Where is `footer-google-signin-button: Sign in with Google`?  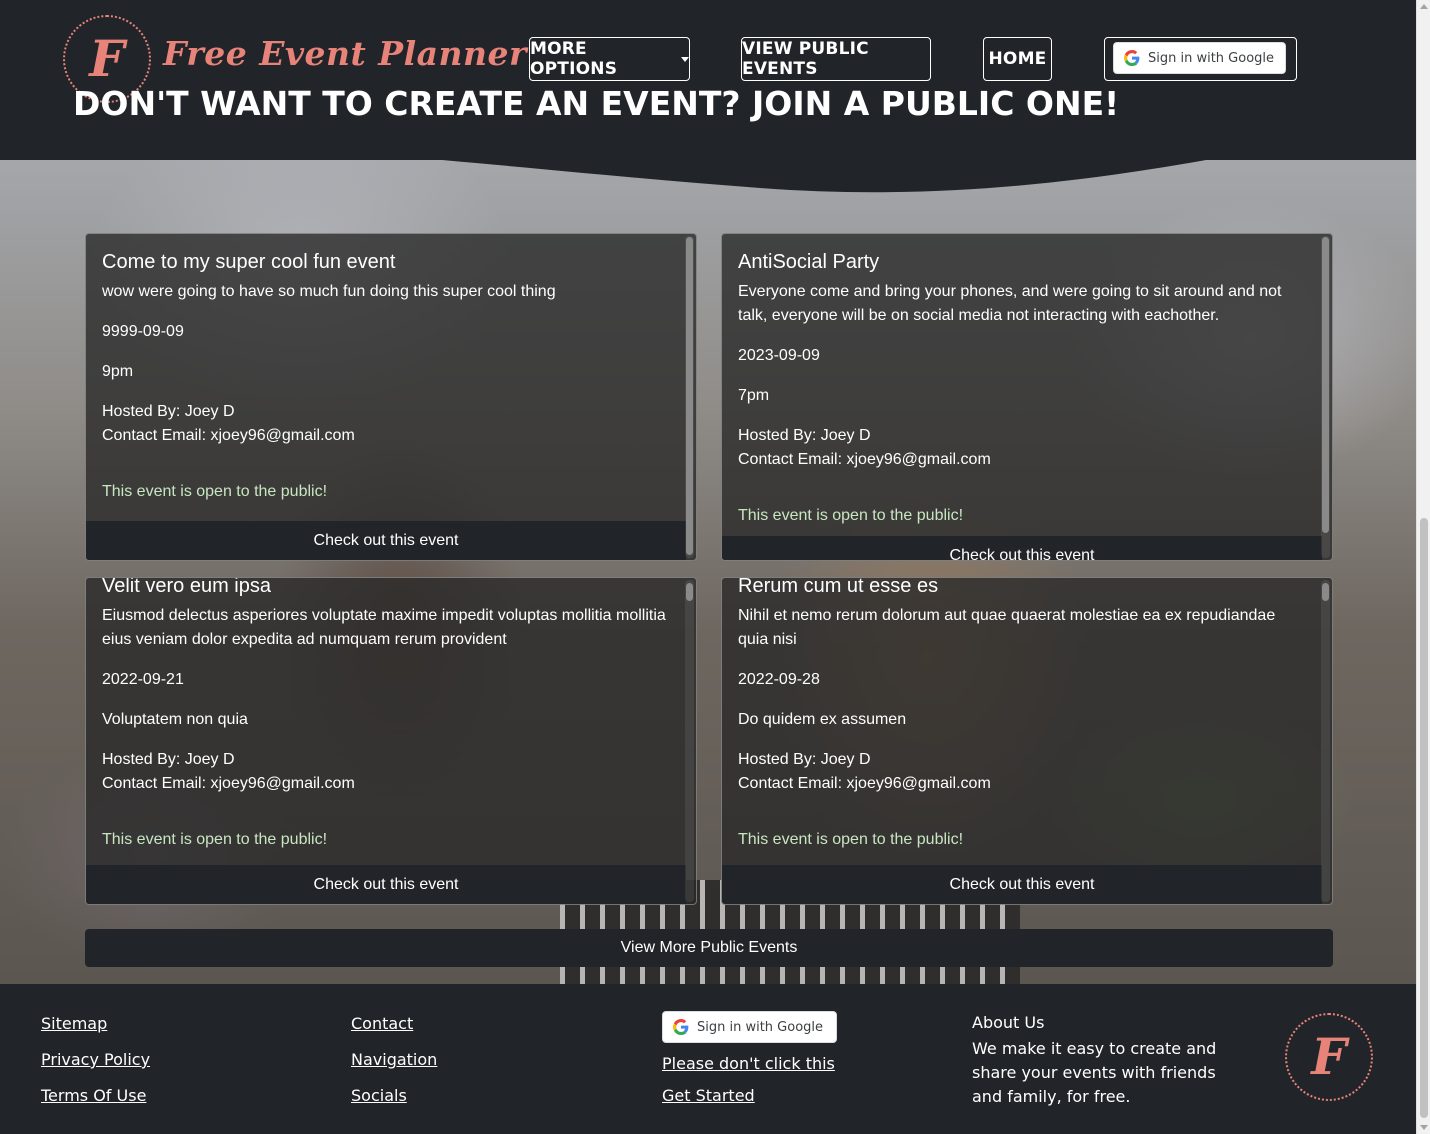
footer-google-signin-button: Sign in with Google is located at coordinates (749, 1027).